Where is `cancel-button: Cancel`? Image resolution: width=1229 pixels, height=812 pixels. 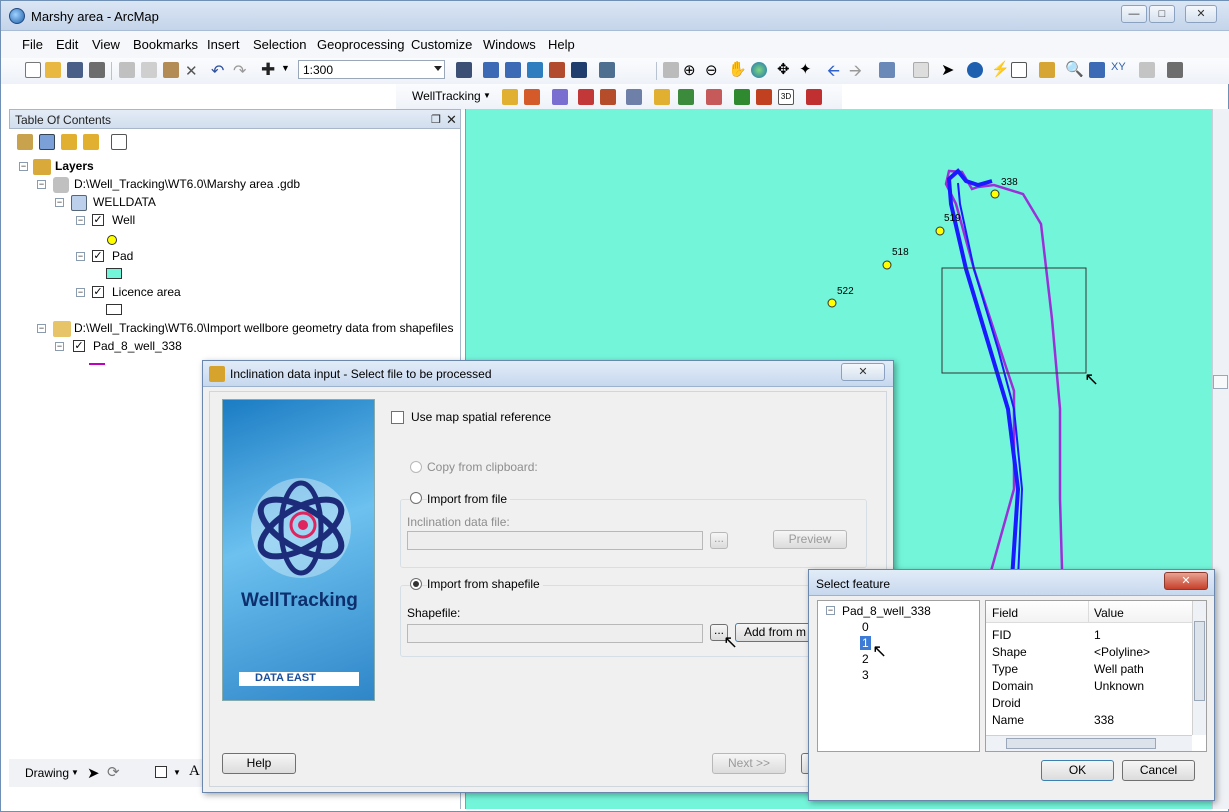 cancel-button: Cancel is located at coordinates (1158, 770).